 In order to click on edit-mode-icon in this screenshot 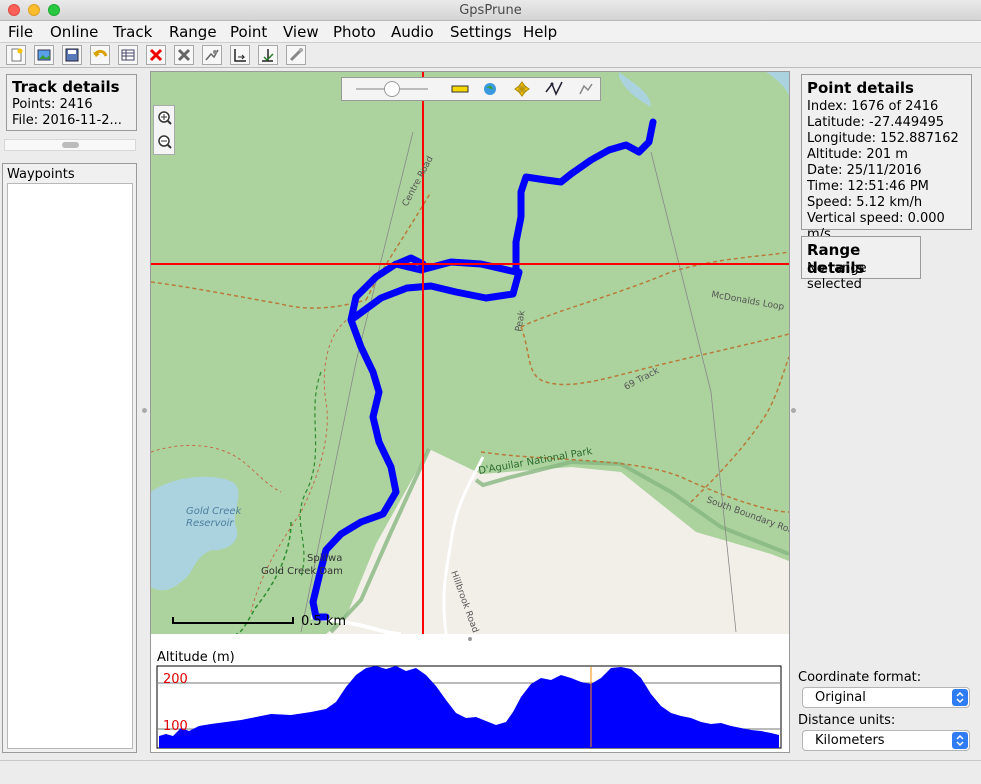, I will do `click(586, 89)`.